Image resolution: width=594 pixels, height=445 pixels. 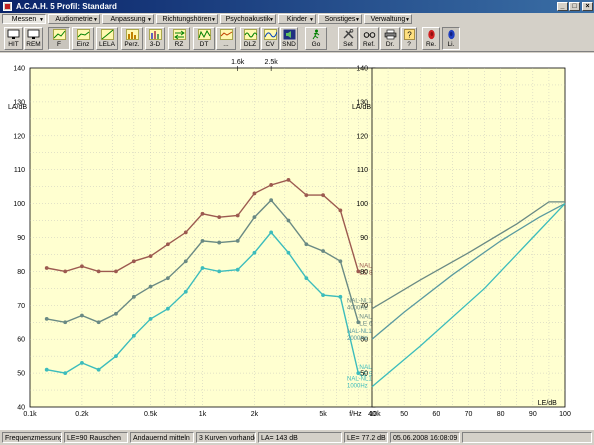 I want to click on toolbar-label: DLZ, so click(x=250, y=44).